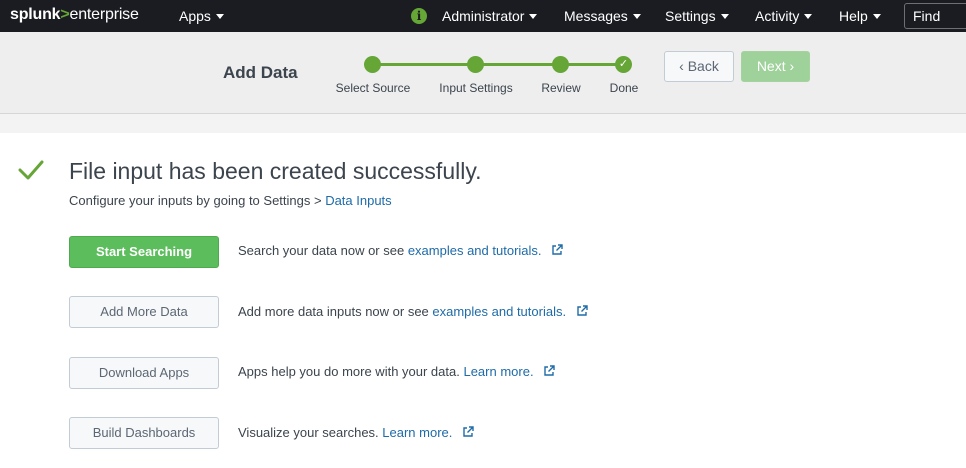 This screenshot has height=468, width=966. What do you see at coordinates (144, 312) in the screenshot?
I see `add-more-data-button: Add More Data` at bounding box center [144, 312].